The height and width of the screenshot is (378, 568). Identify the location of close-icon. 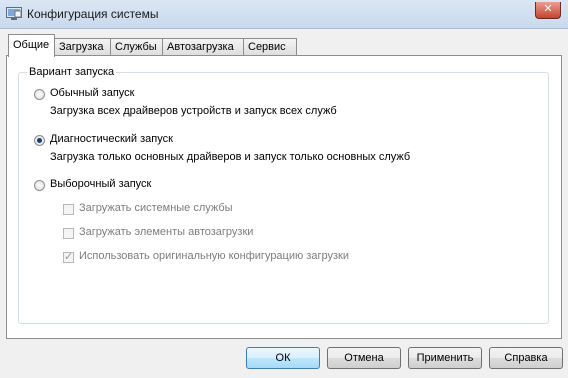
(548, 10).